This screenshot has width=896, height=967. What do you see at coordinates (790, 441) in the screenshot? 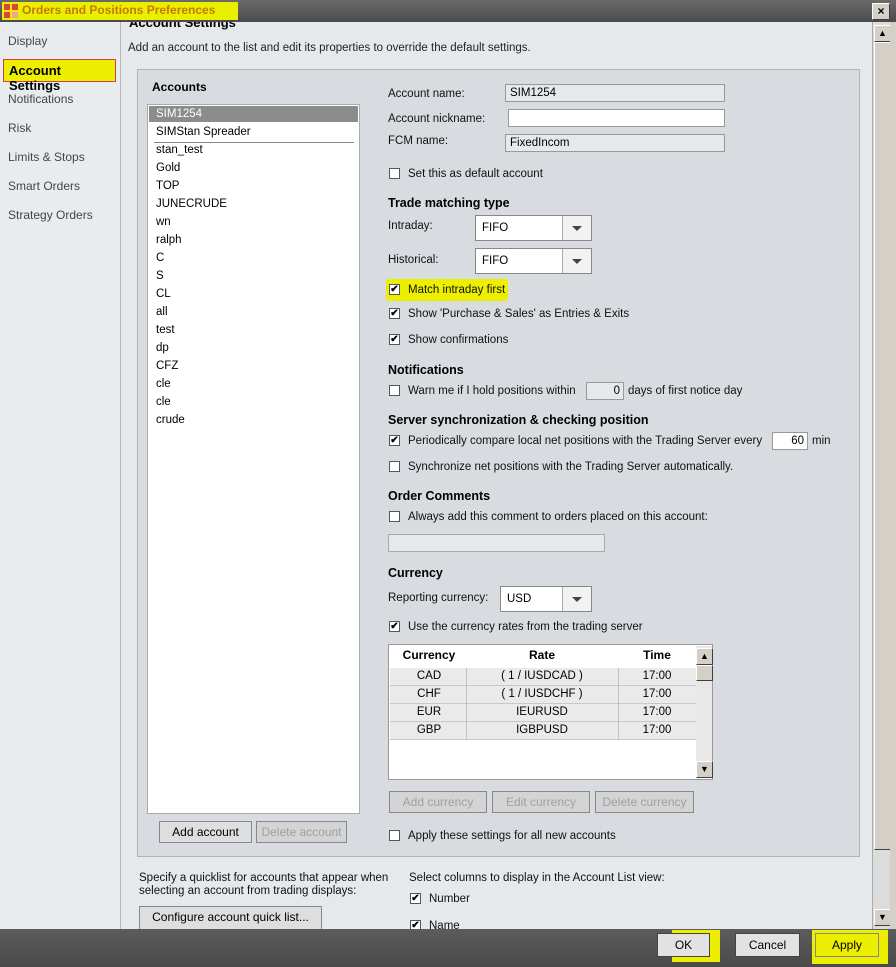
I see `periodic-minutes-input: 60` at bounding box center [790, 441].